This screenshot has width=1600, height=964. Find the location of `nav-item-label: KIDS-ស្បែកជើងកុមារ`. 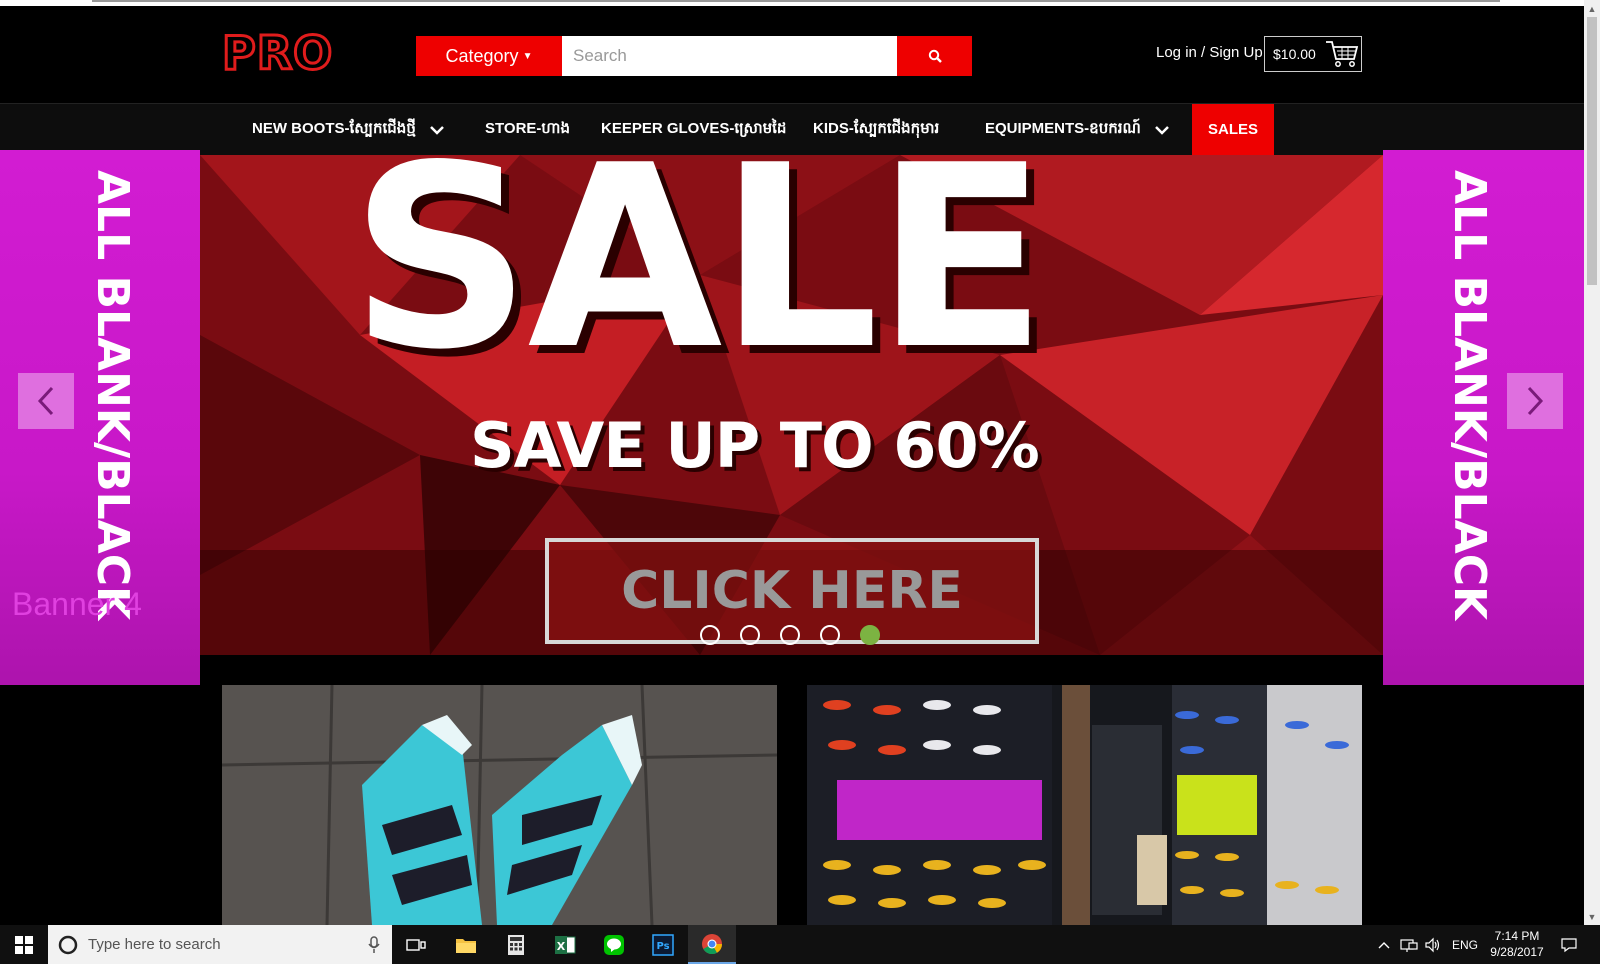

nav-item-label: KIDS-ស្បែកជើងកុមារ is located at coordinates (876, 128).